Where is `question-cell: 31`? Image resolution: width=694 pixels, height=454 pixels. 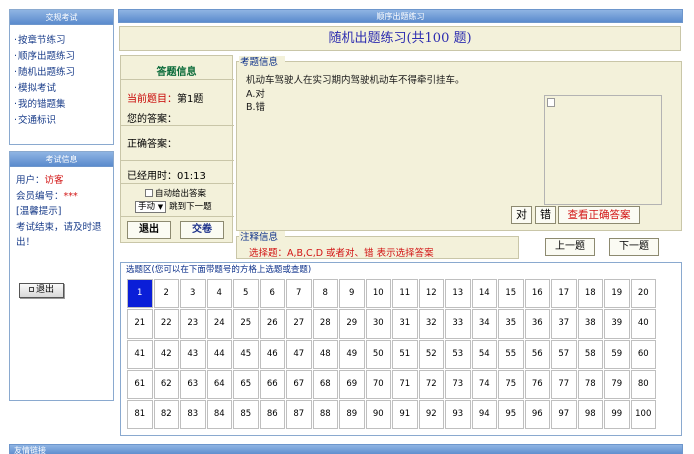
question-cell: 31 is located at coordinates (405, 324).